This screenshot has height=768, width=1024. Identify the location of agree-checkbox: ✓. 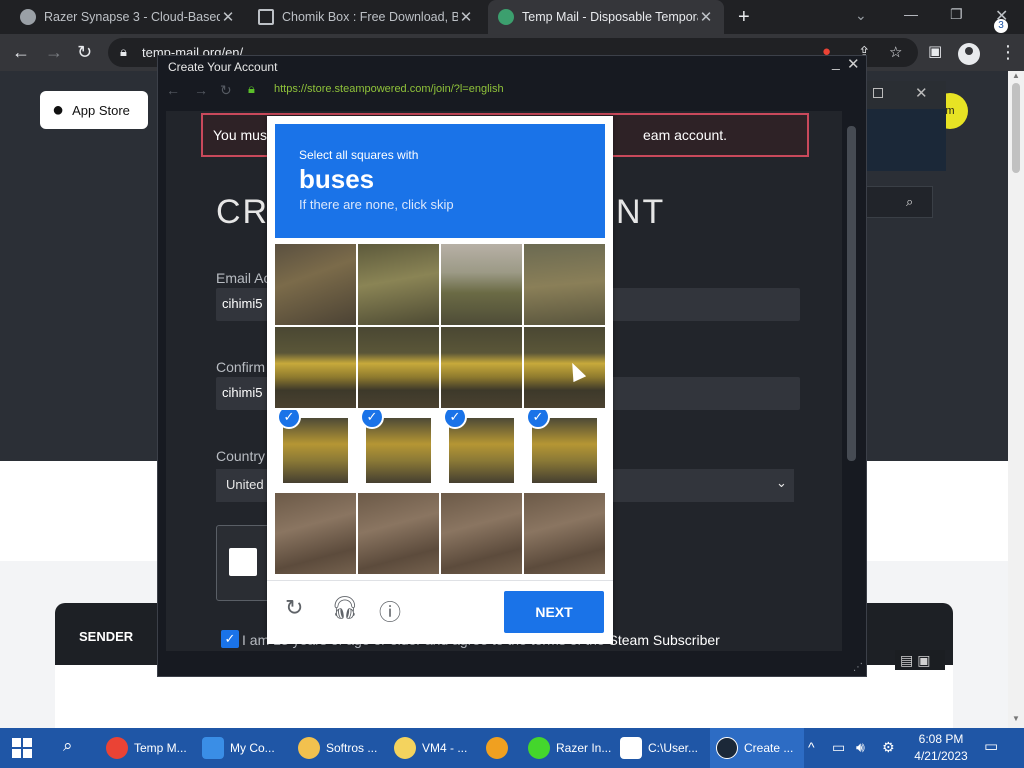
(230, 639).